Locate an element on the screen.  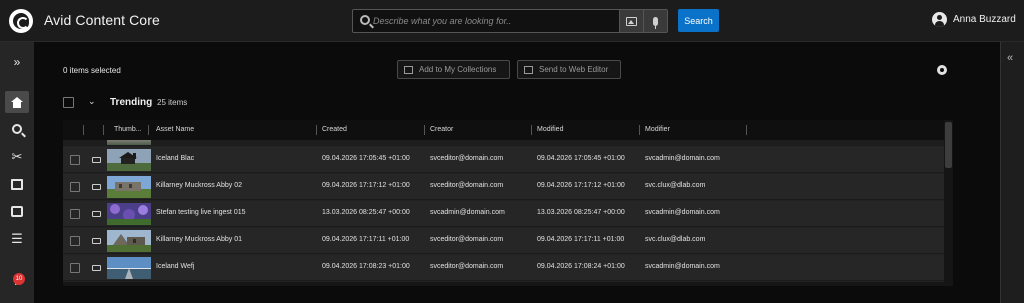
image-icon is located at coordinates (631, 21).